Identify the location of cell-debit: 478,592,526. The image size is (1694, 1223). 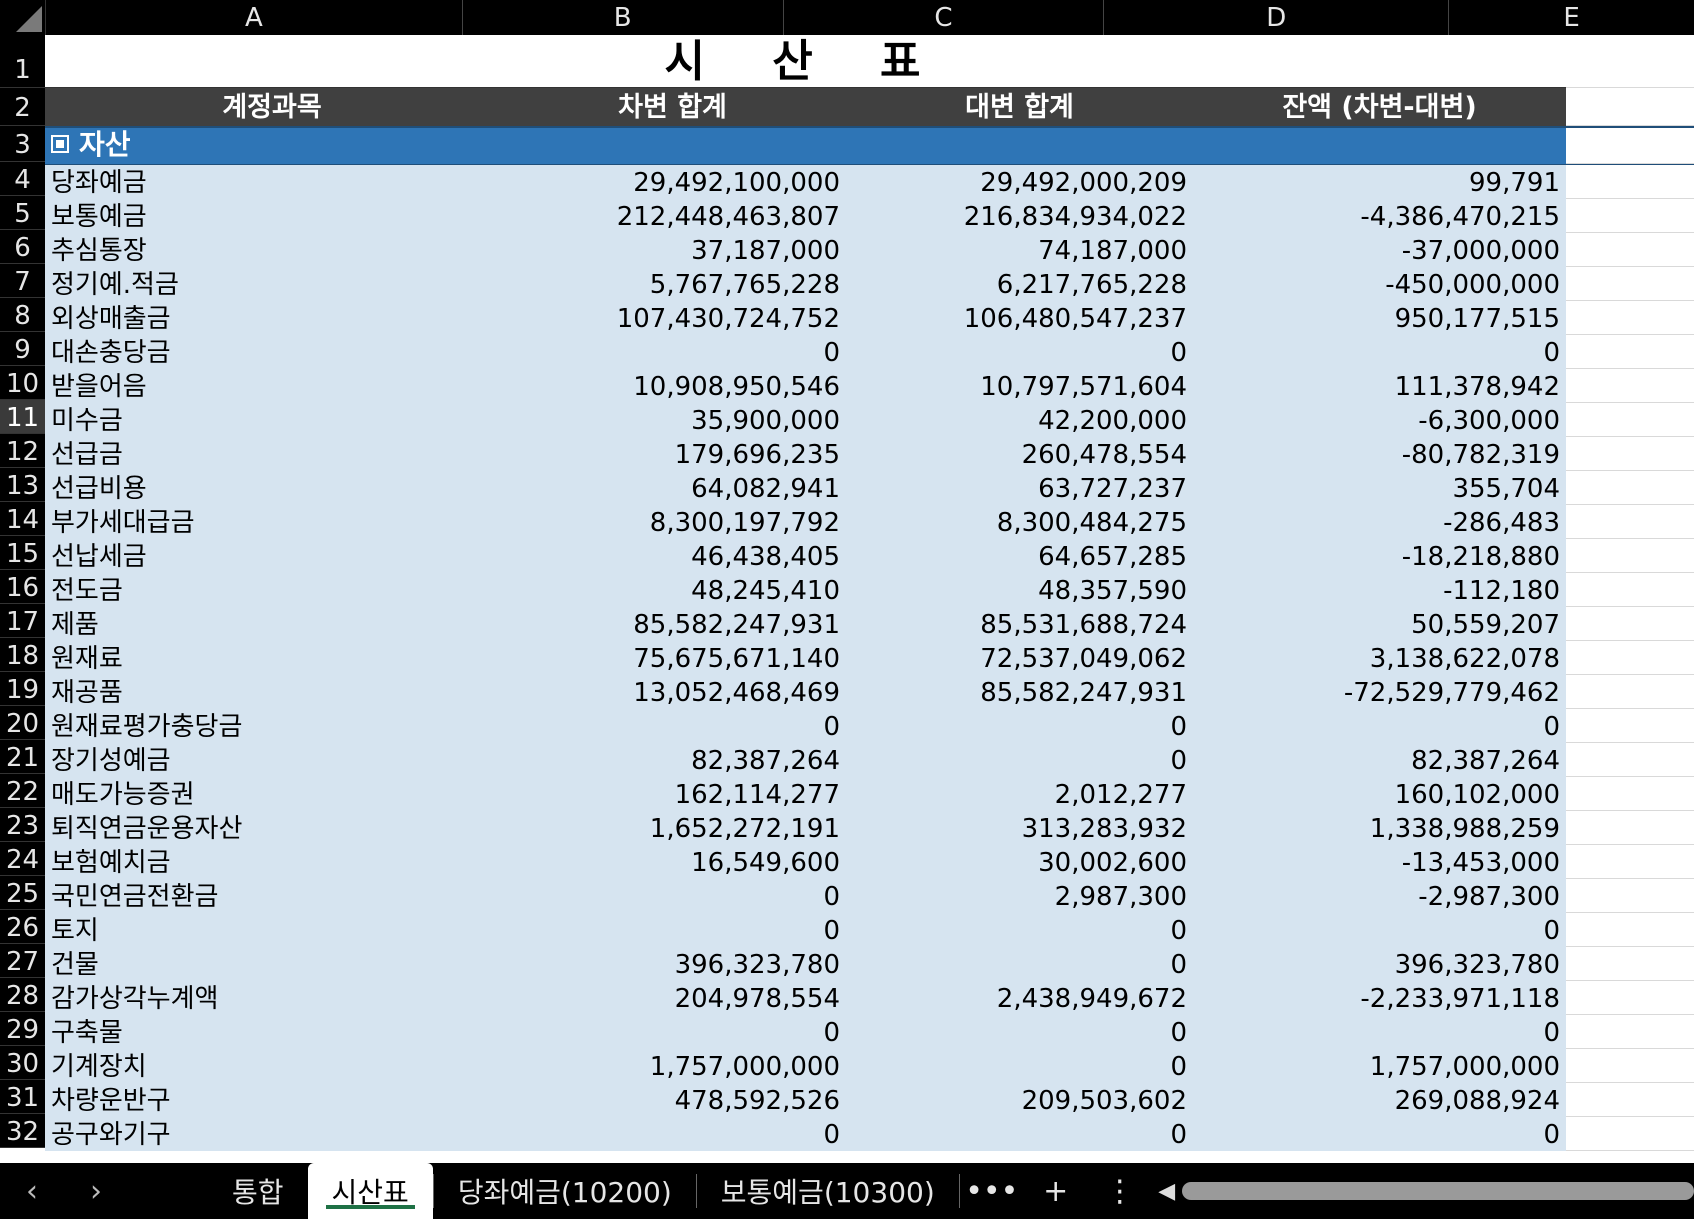
(672, 1100).